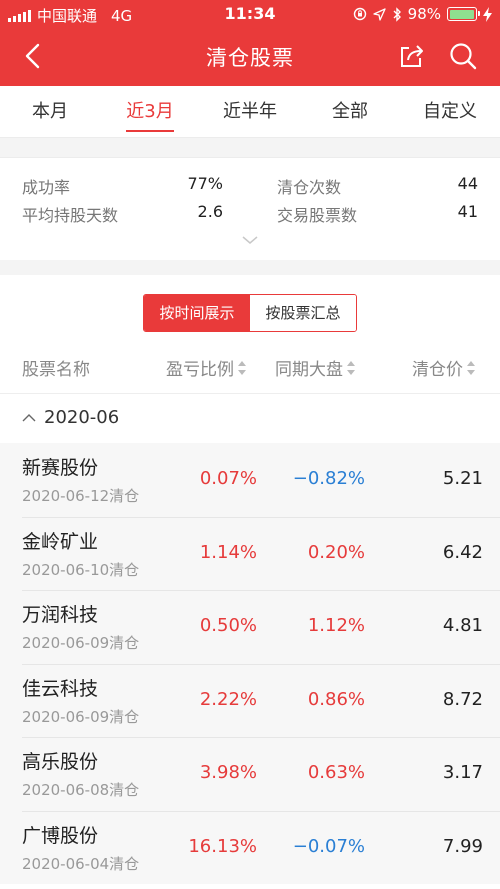  Describe the element at coordinates (336, 625) in the screenshot. I see `market-change: 1.12%` at that location.